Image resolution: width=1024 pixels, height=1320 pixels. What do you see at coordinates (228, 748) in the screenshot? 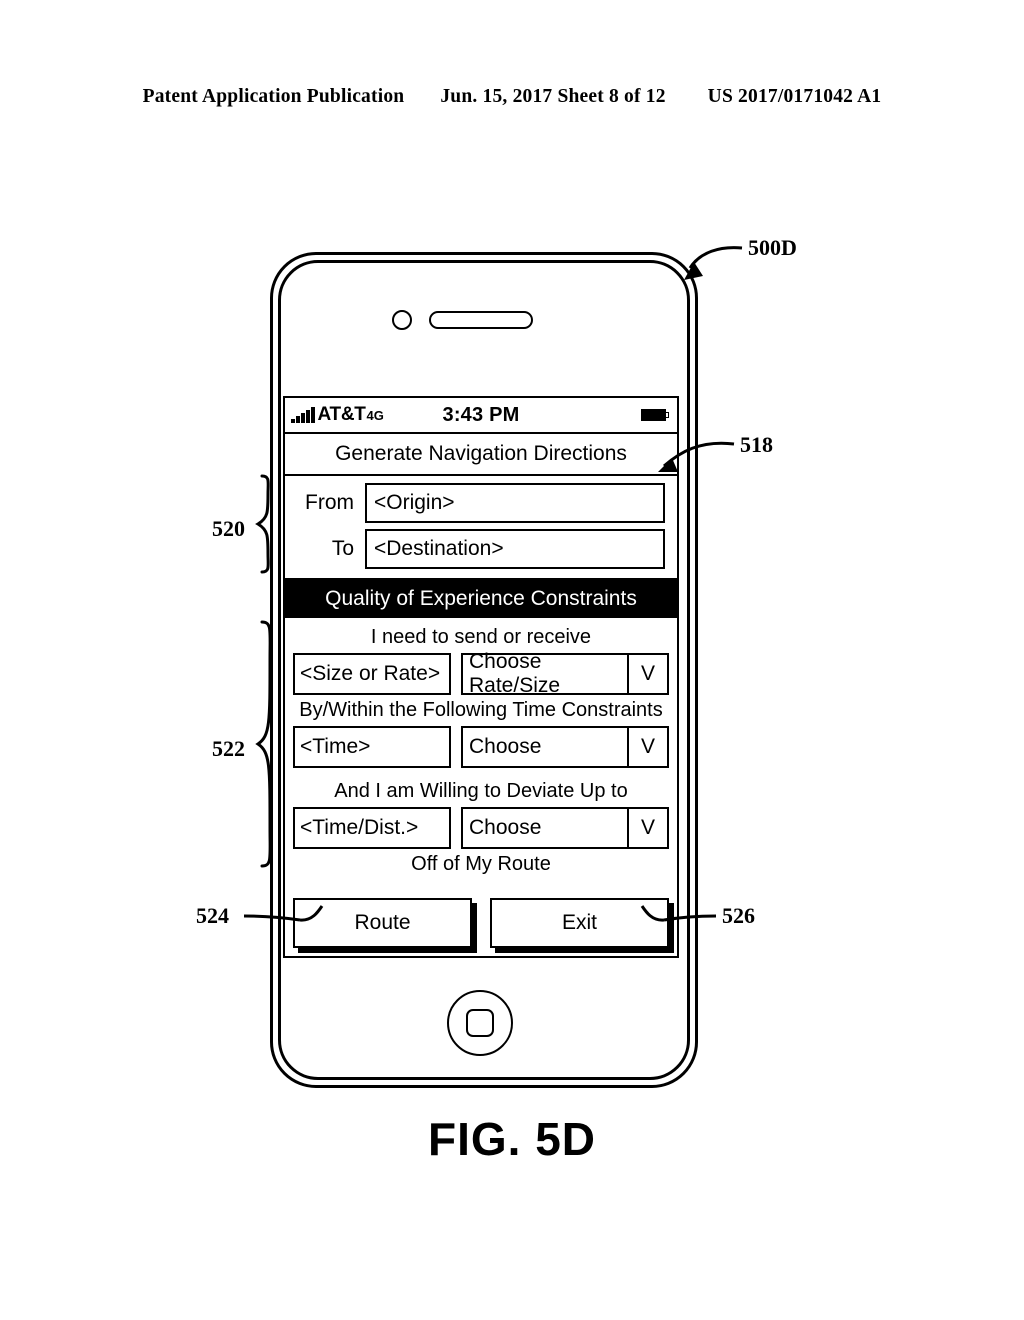
I see `ref-522: 522` at bounding box center [228, 748].